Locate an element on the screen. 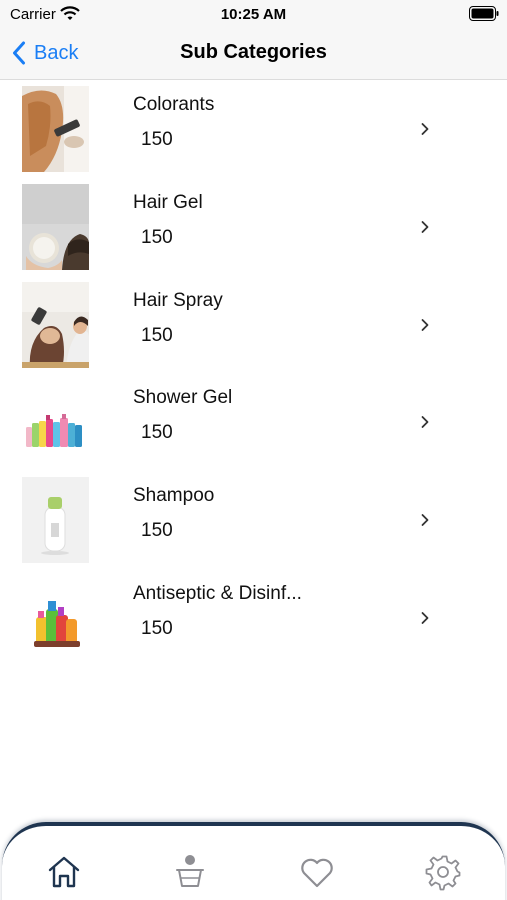 The image size is (507, 900). tab-settings is located at coordinates (443, 872).